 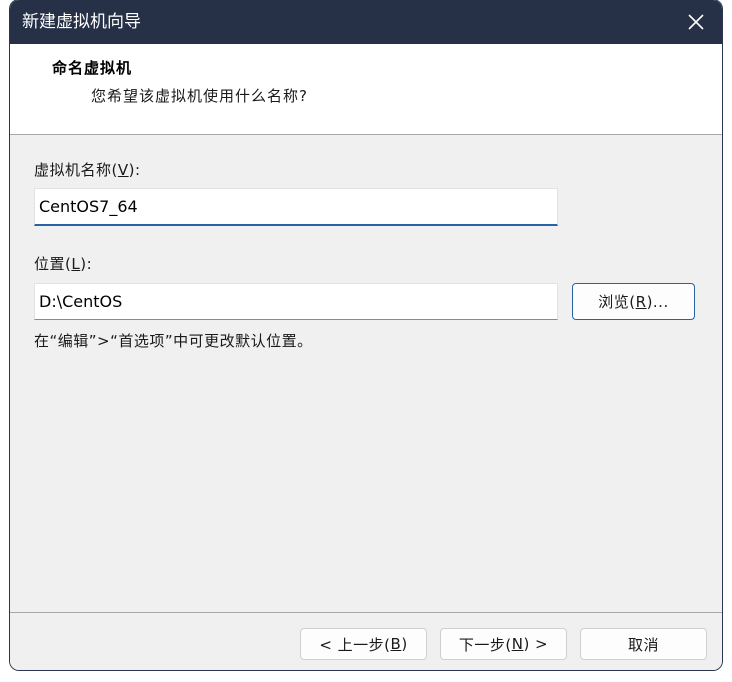 What do you see at coordinates (86, 264) in the screenshot?
I see `location-label-suffix: ):` at bounding box center [86, 264].